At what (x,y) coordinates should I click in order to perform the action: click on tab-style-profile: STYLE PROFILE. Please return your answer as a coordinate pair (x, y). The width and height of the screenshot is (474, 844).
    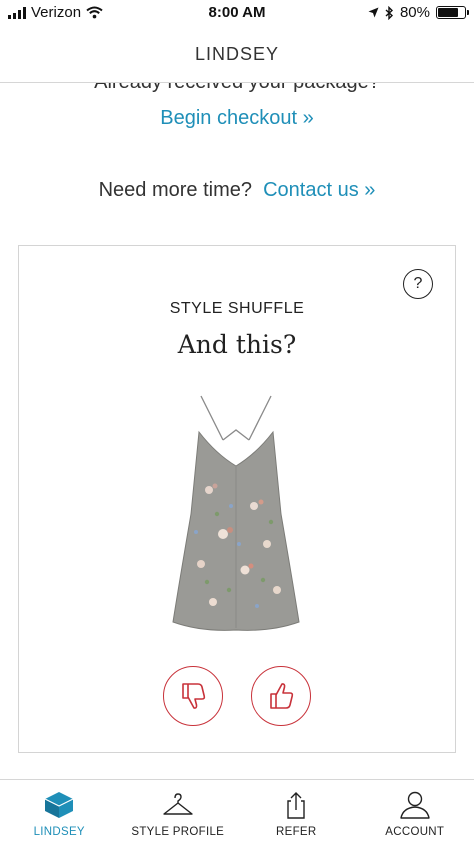
    Looking at the image, I should click on (178, 812).